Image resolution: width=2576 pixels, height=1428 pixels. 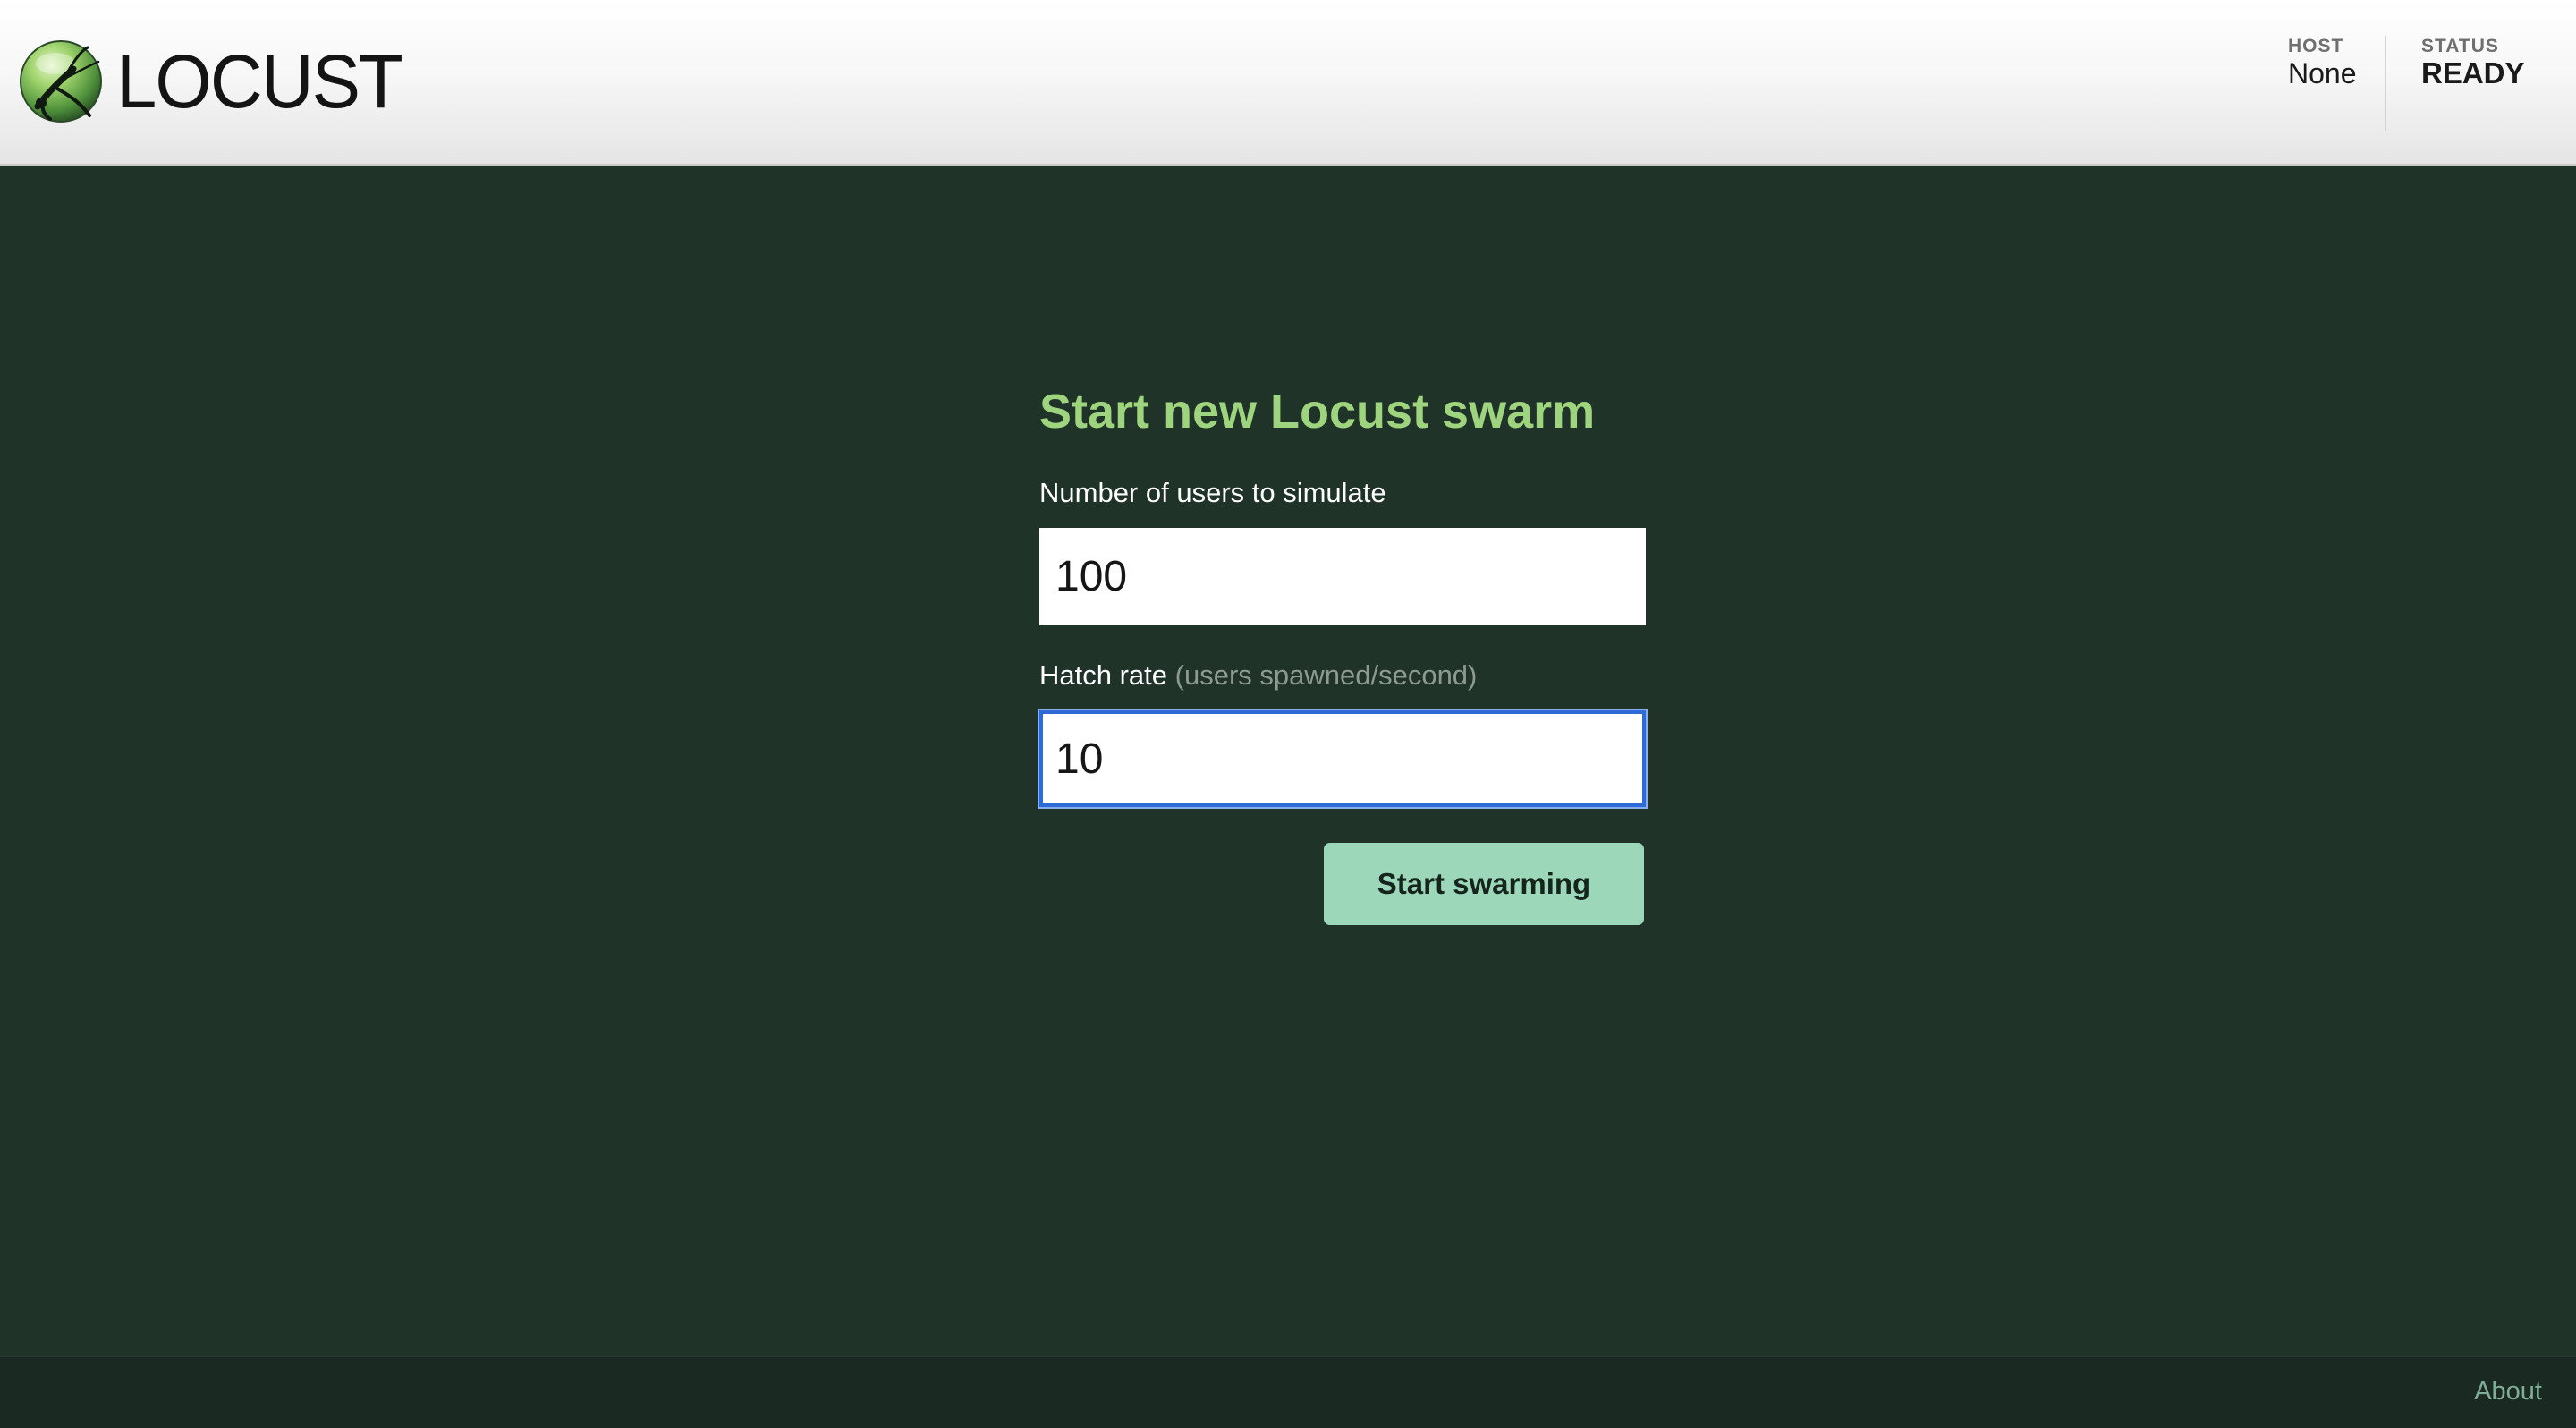 I want to click on footer: About, so click(x=1288, y=1392).